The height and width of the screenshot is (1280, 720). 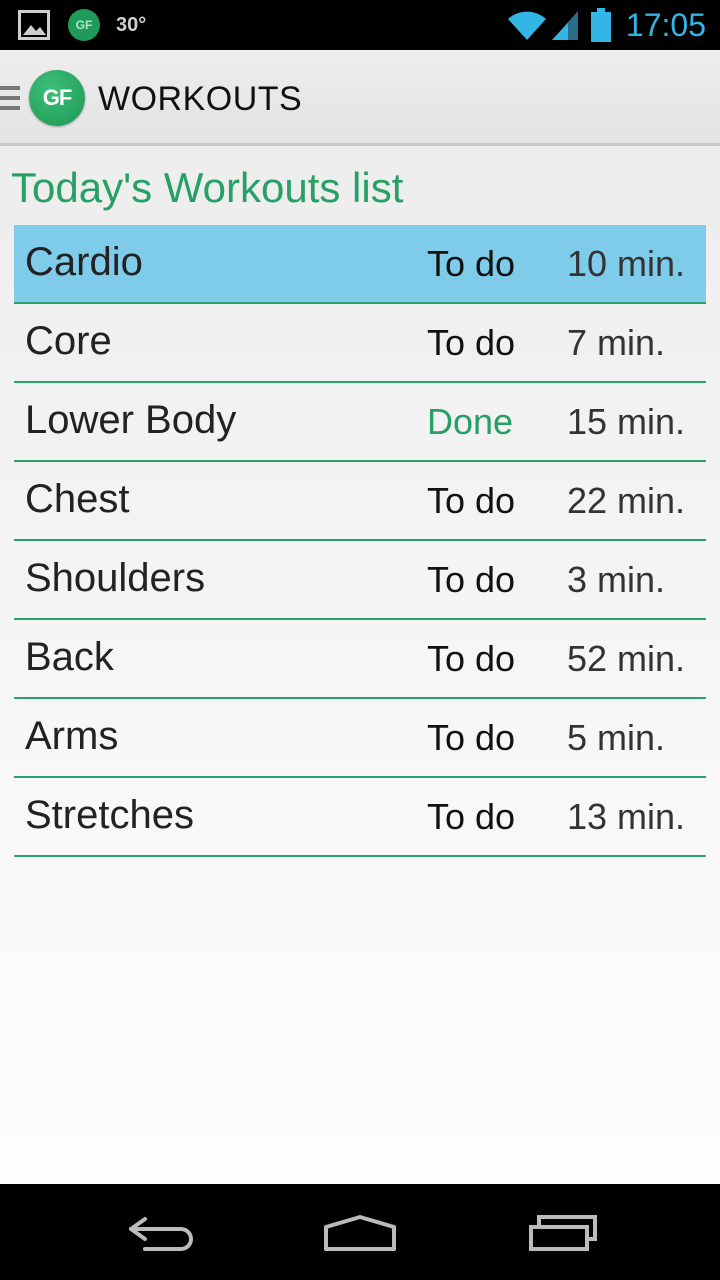 I want to click on list-item: Arms To do 5 min., so click(x=360, y=738).